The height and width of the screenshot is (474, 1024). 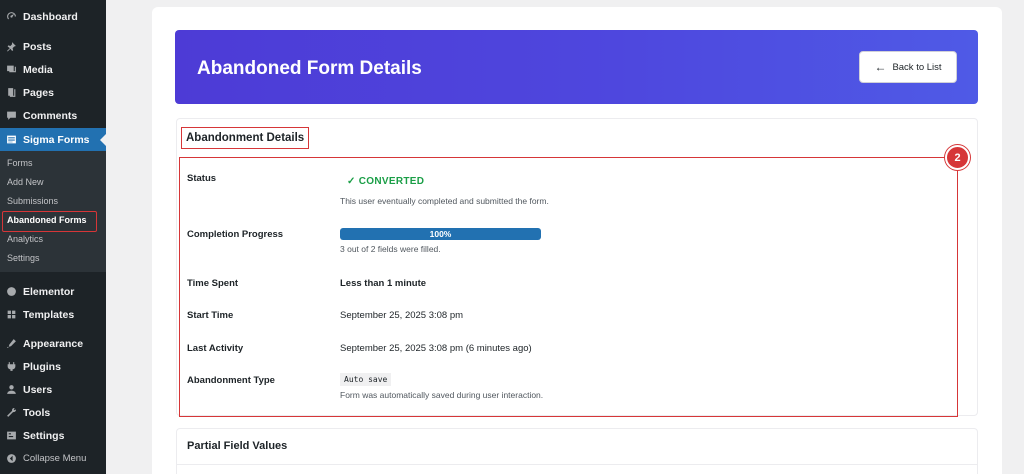 I want to click on pages-icon, so click(x=11, y=92).